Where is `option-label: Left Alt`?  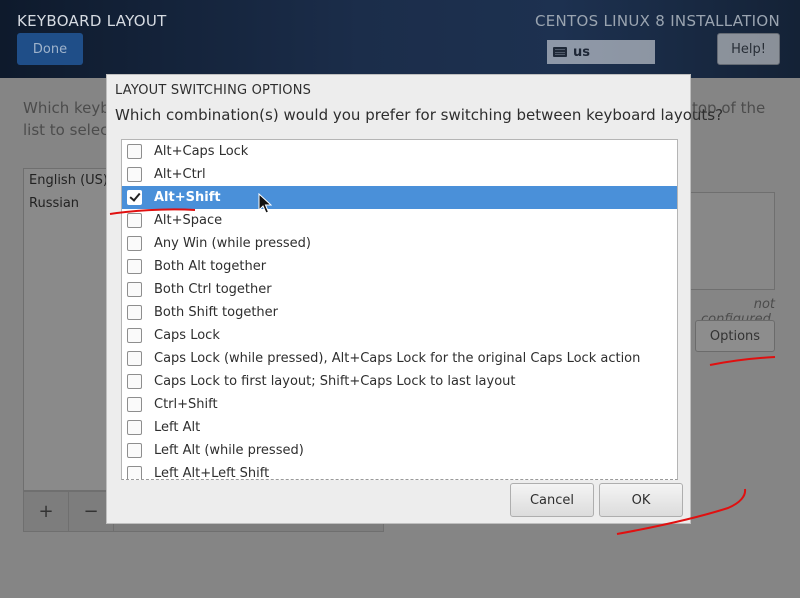 option-label: Left Alt is located at coordinates (177, 427).